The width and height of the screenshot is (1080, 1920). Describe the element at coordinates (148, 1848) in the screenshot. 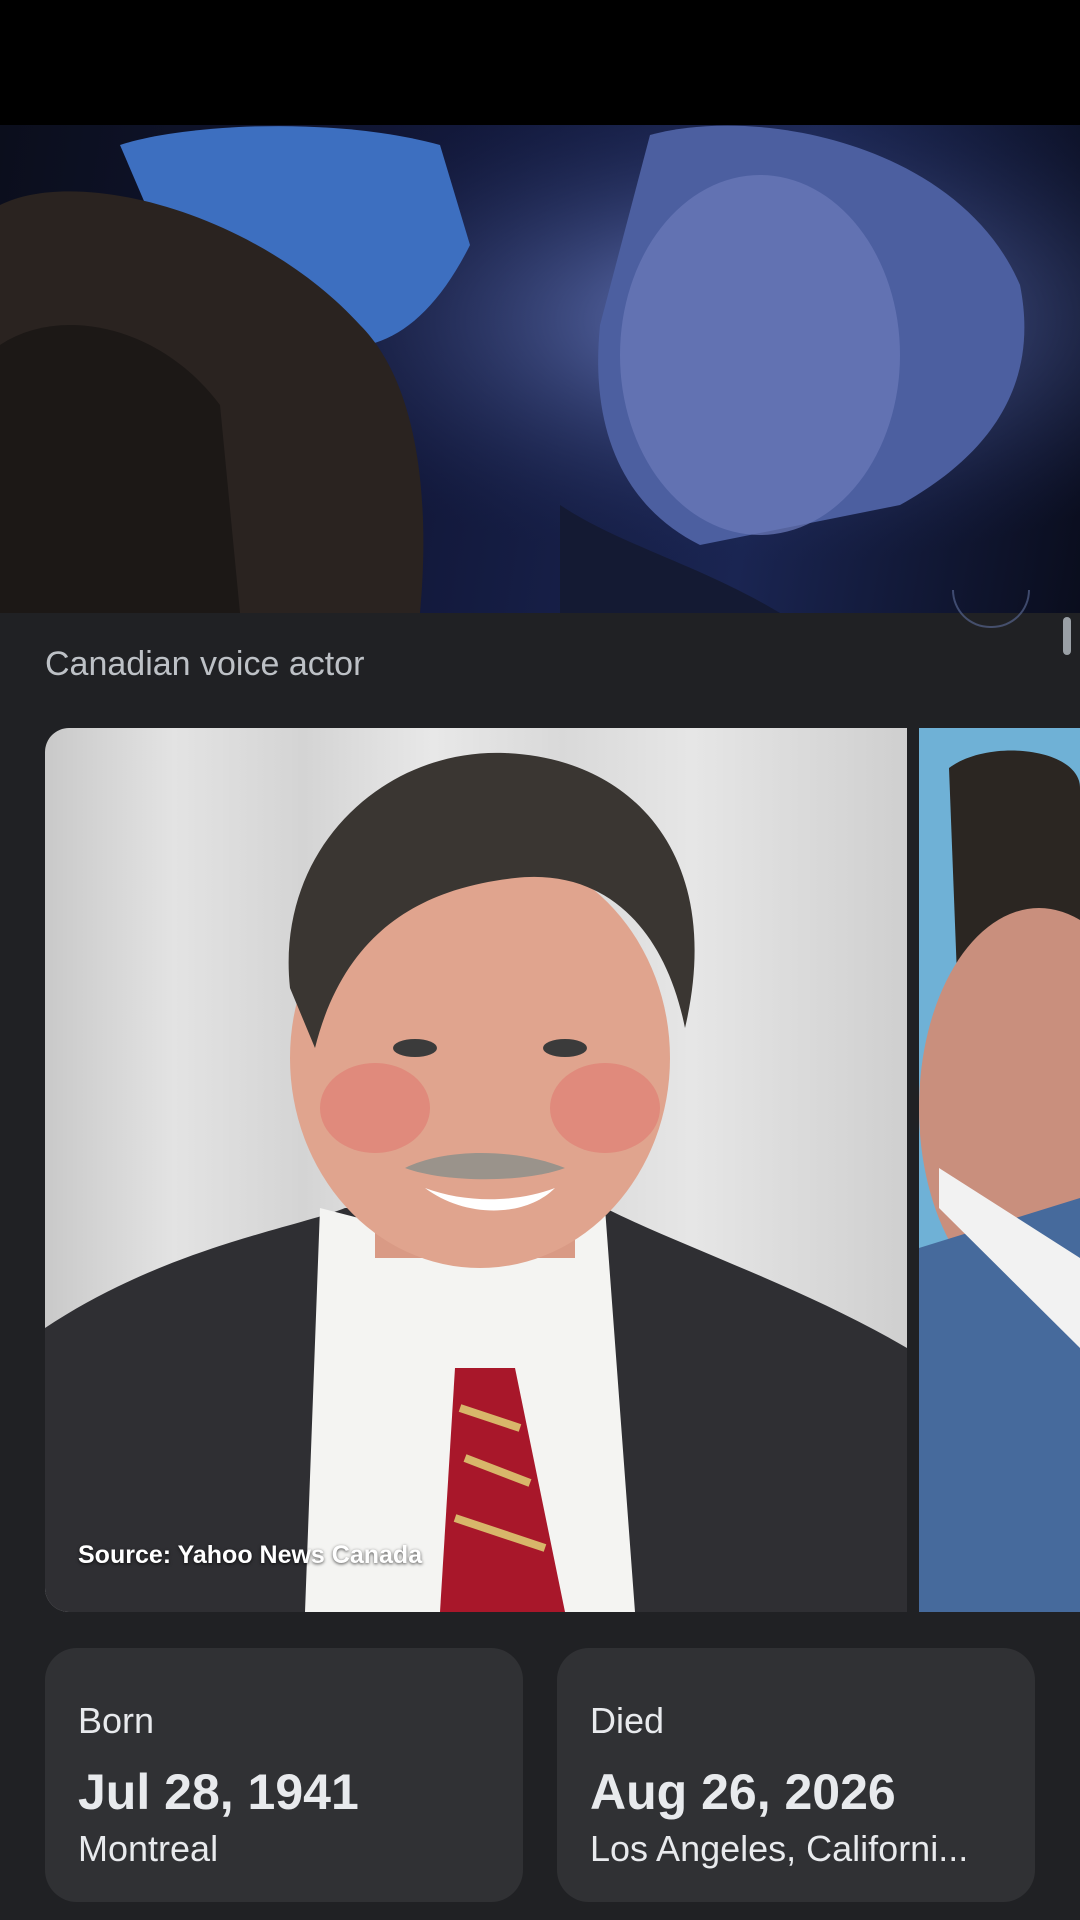

I see `born-place: Montreal` at that location.